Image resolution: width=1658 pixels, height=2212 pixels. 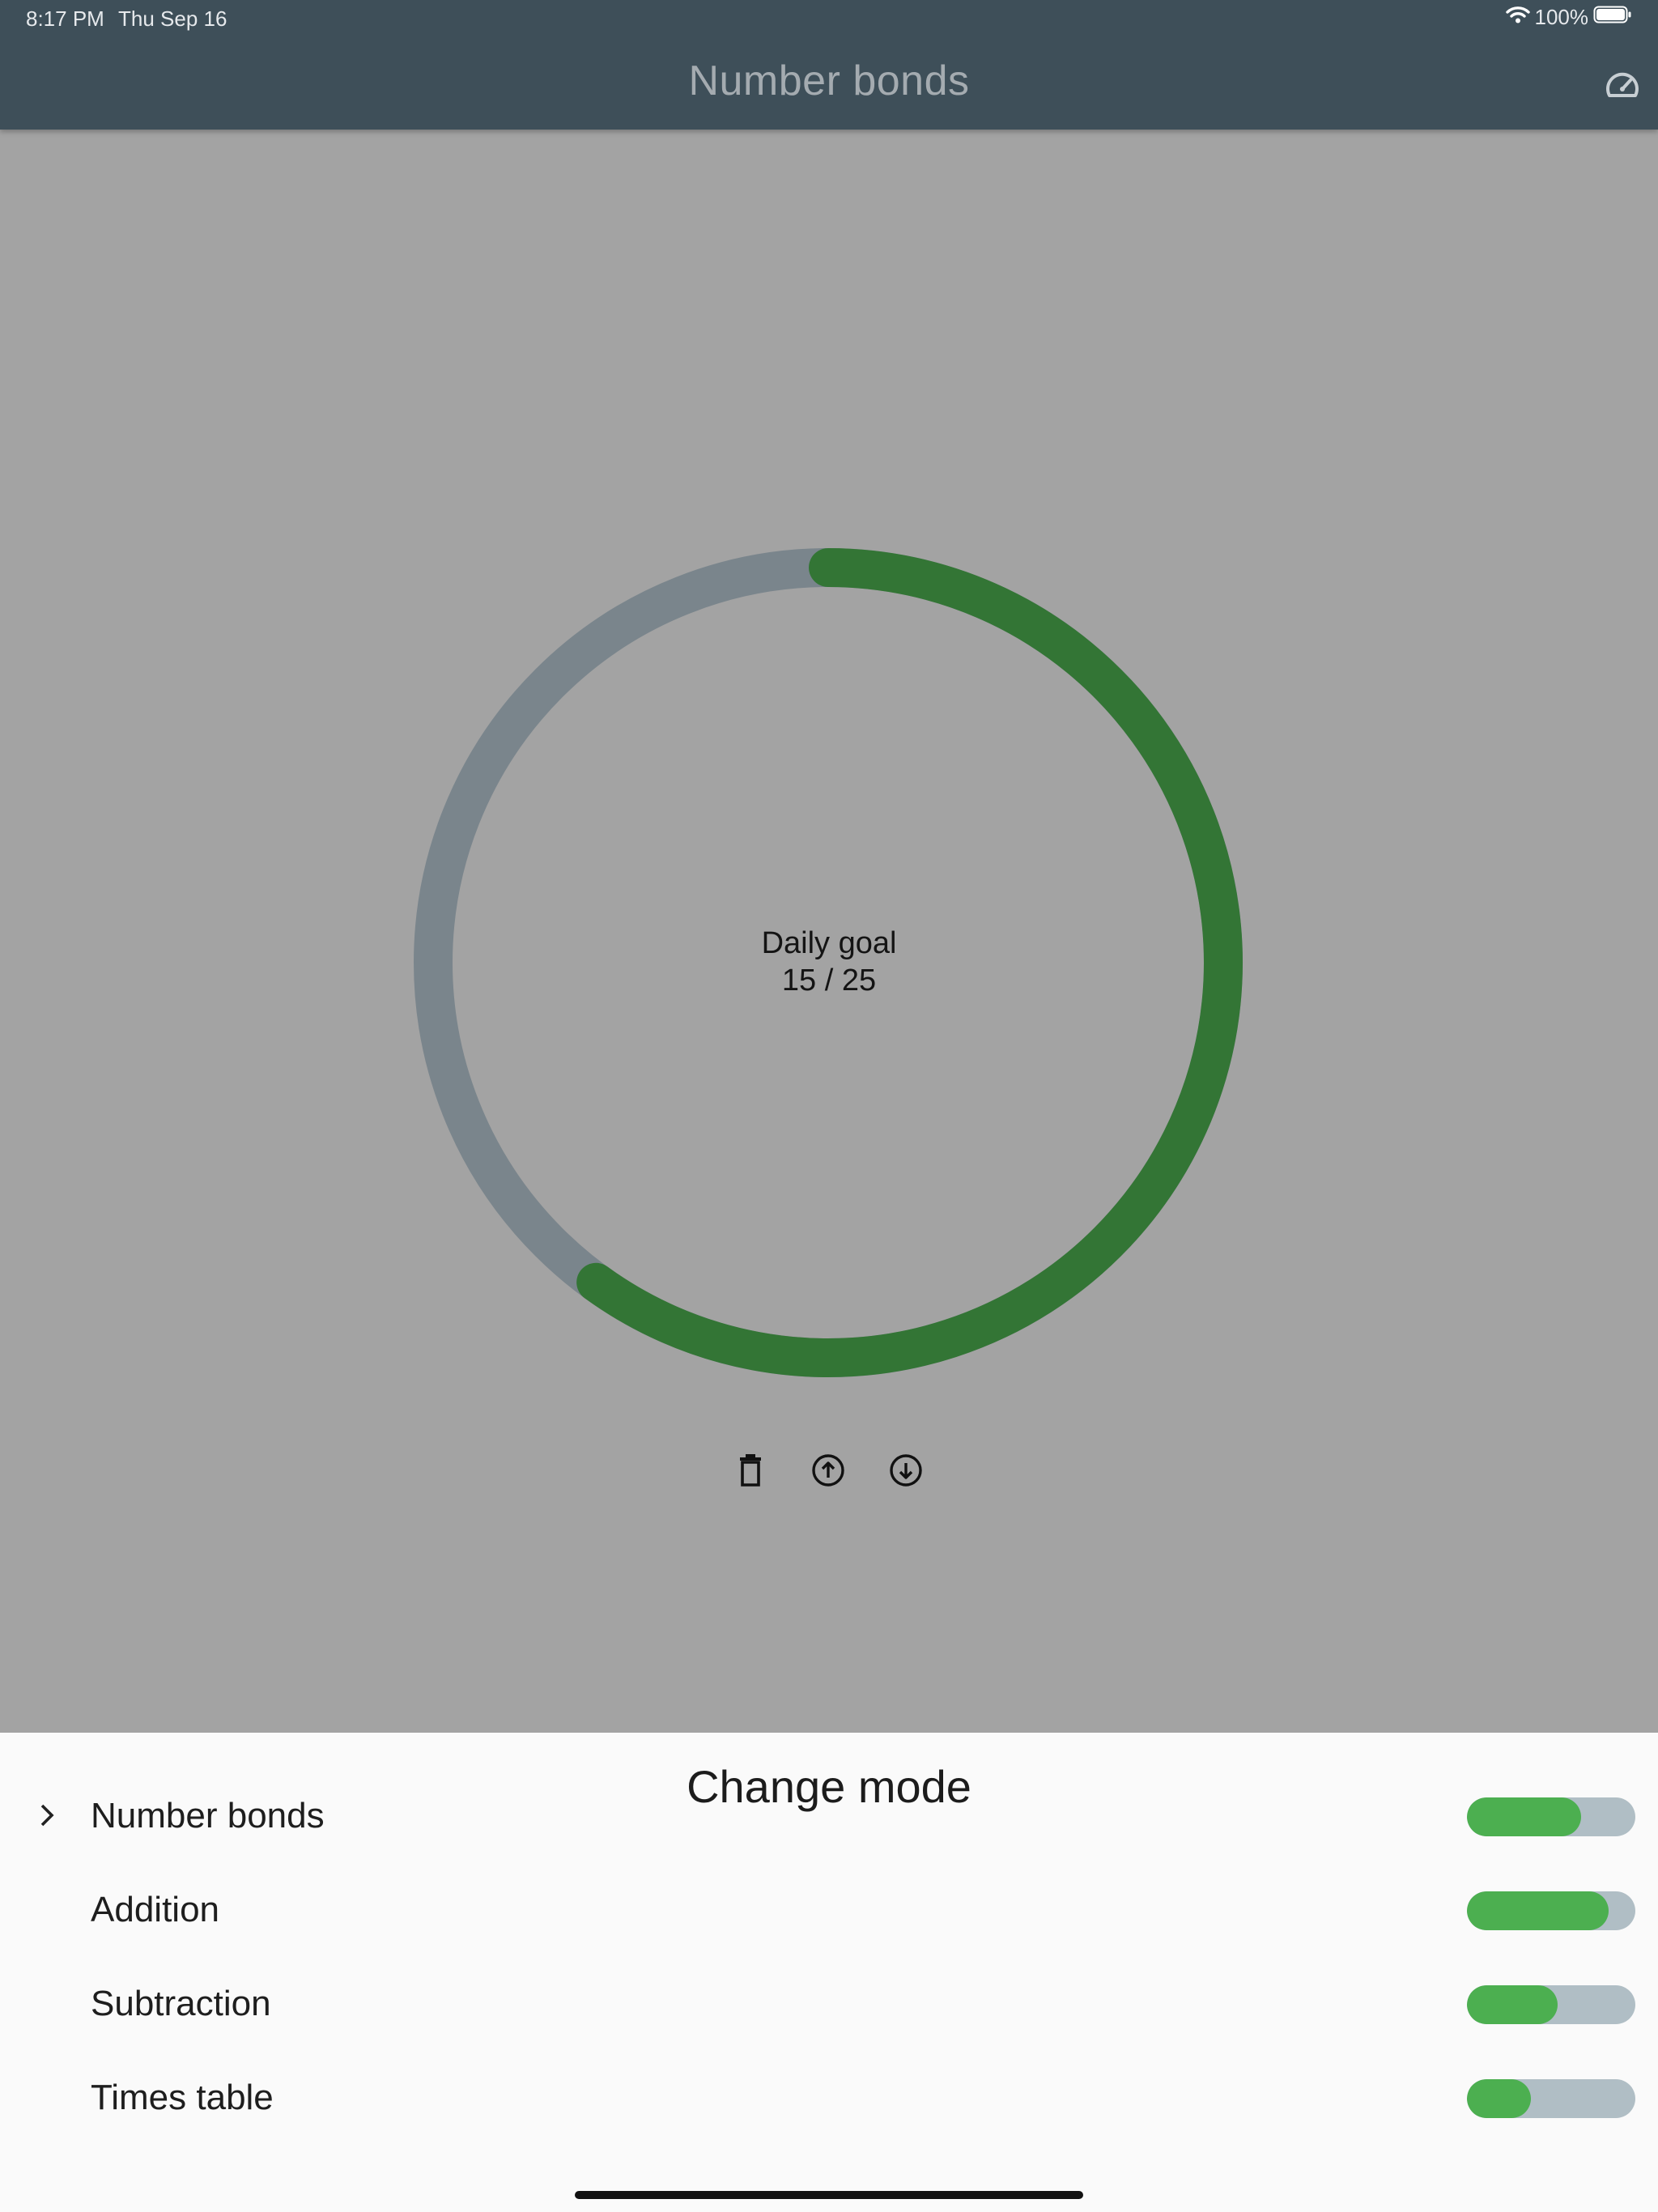 What do you see at coordinates (829, 1911) in the screenshot?
I see `mode-row-addition: Addition` at bounding box center [829, 1911].